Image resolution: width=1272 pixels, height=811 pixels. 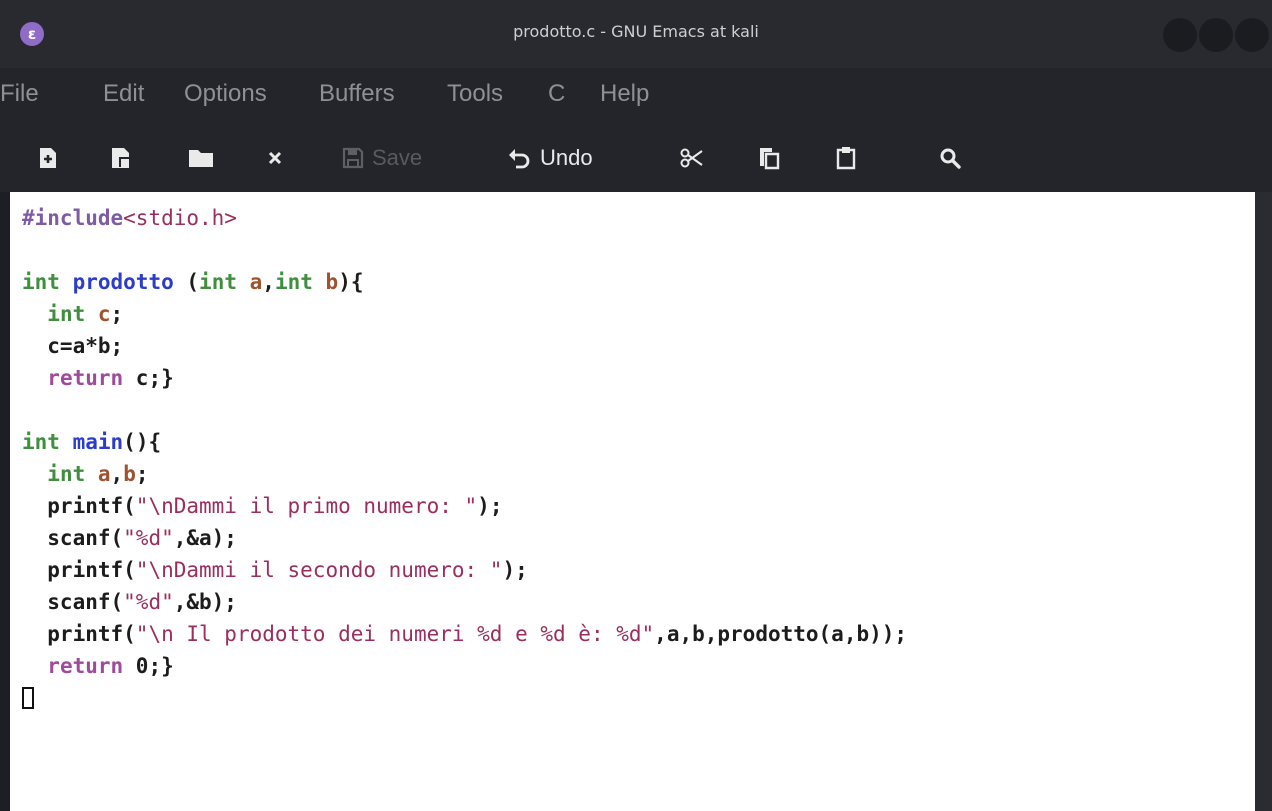 I want to click on code-token: ,&a);, so click(x=205, y=538).